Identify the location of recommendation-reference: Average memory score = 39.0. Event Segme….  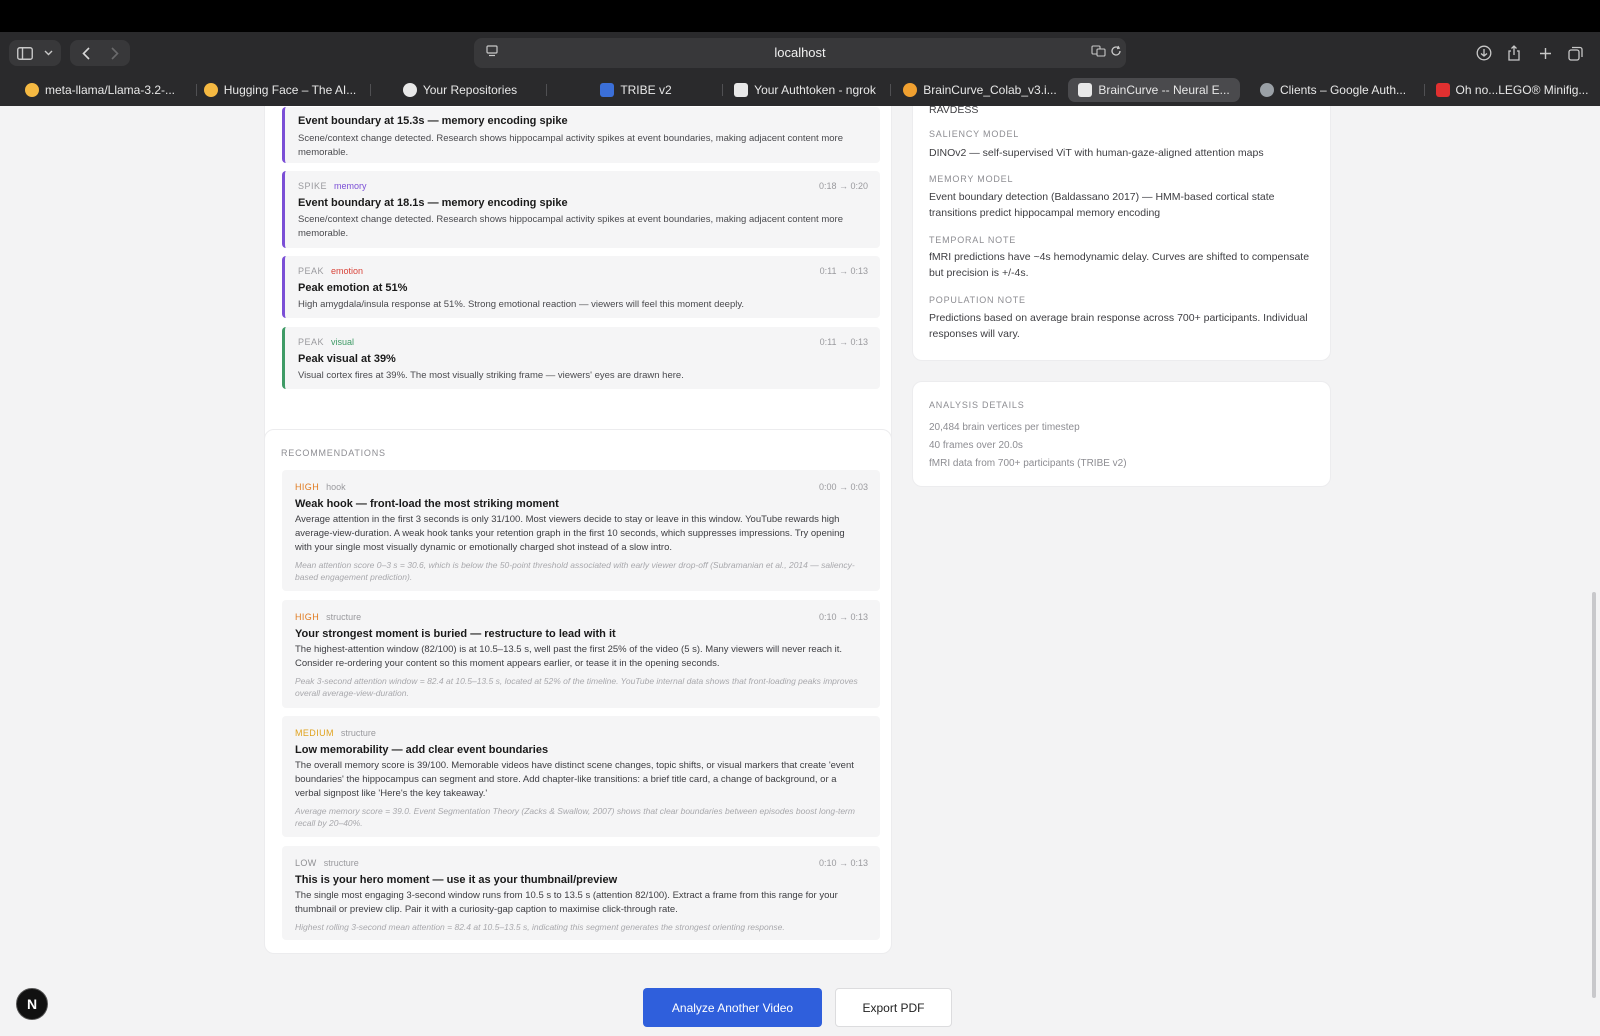
(575, 817).